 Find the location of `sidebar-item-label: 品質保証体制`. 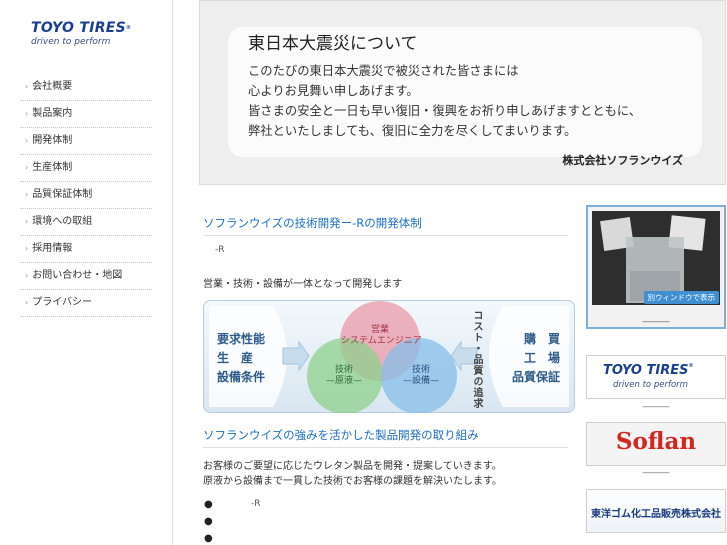

sidebar-item-label: 品質保証体制 is located at coordinates (62, 194).